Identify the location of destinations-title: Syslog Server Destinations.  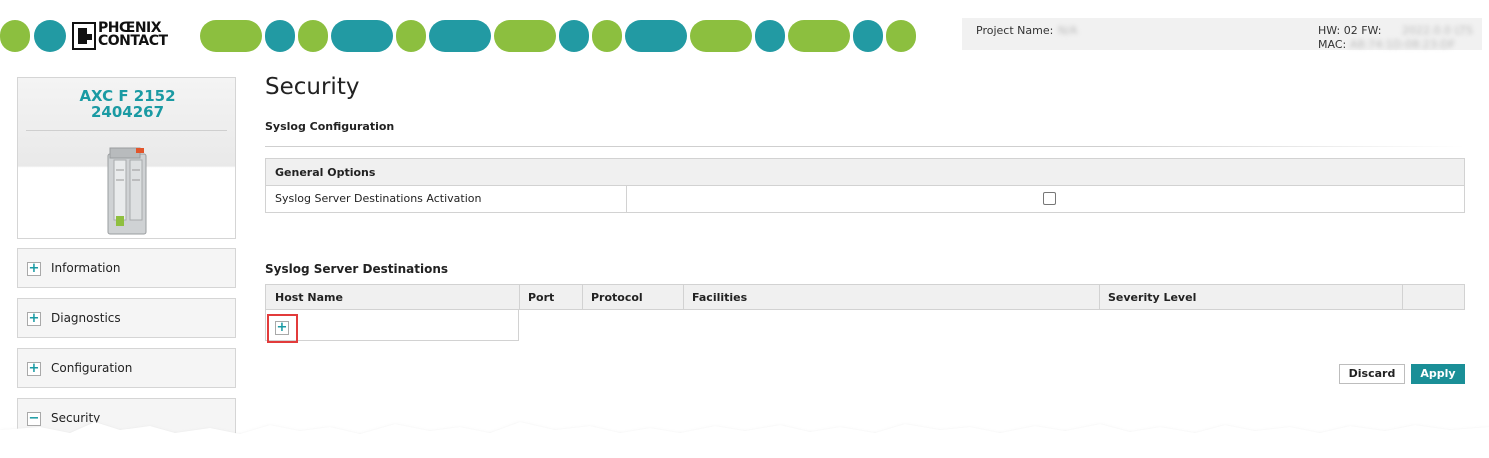
(356, 269).